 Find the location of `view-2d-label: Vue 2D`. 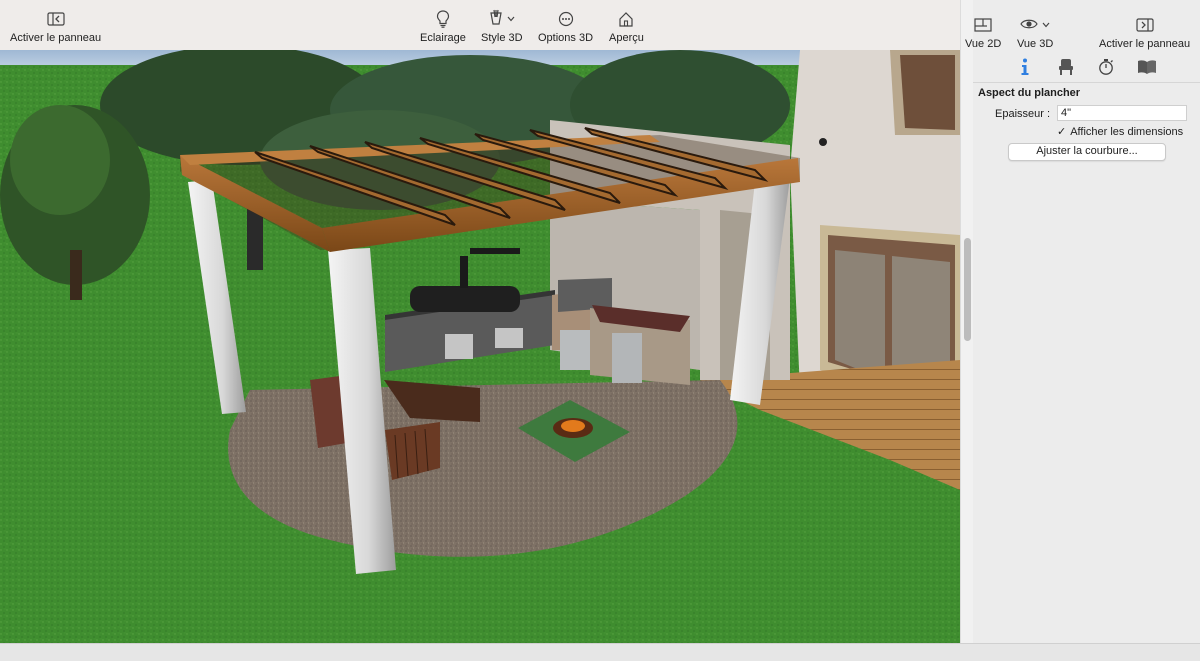

view-2d-label: Vue 2D is located at coordinates (983, 44).